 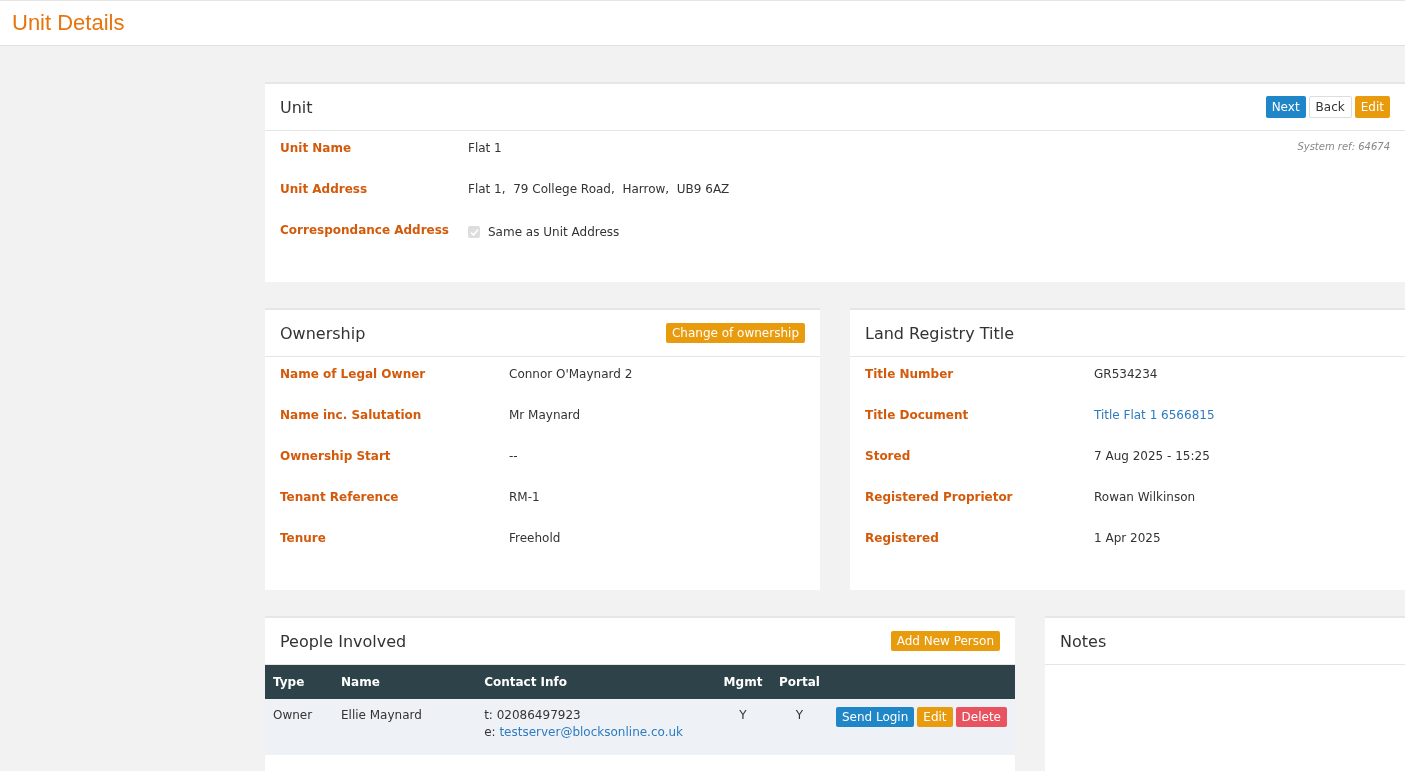 What do you see at coordinates (490, 732) in the screenshot?
I see `email-label: e:` at bounding box center [490, 732].